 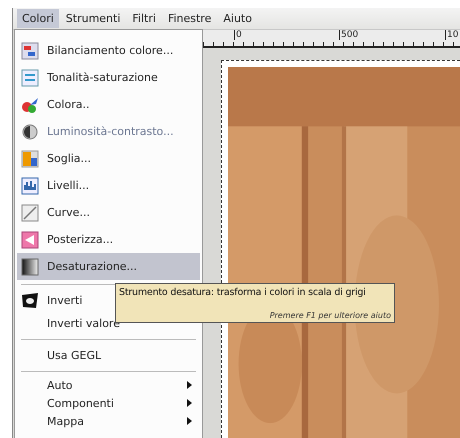 I want to click on menu-title: Filtri, so click(x=144, y=18).